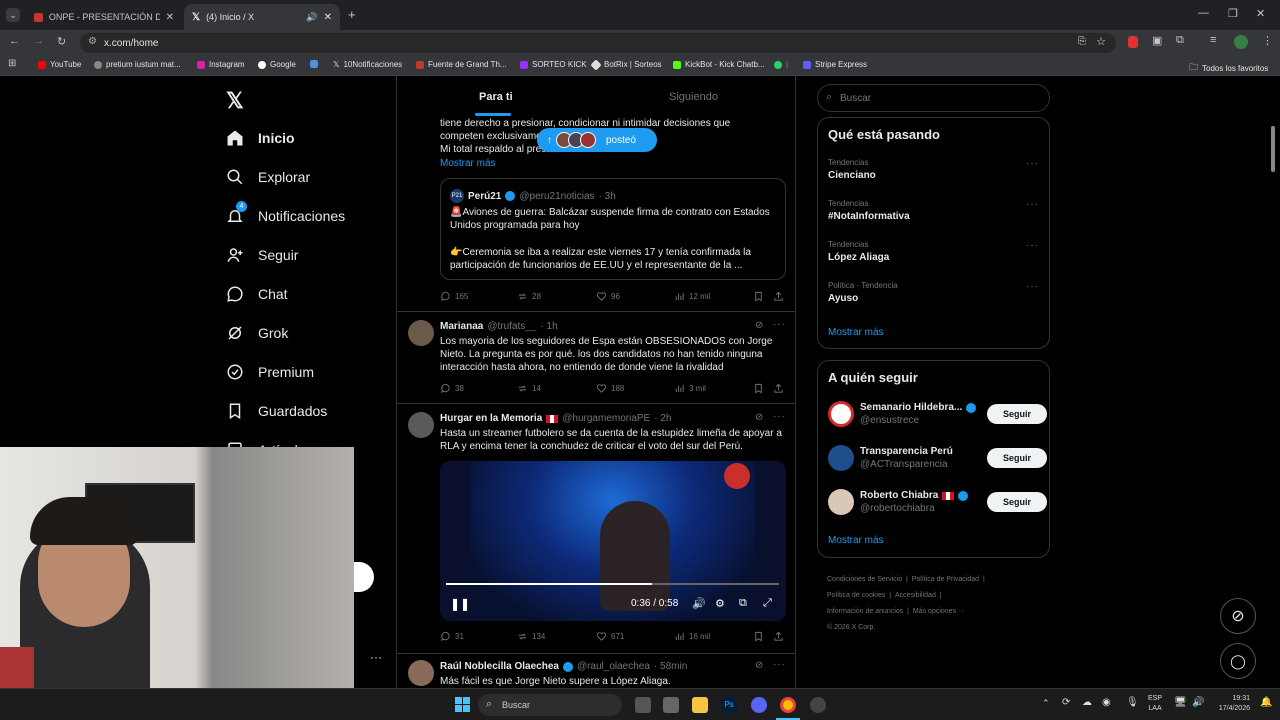 The image size is (1280, 720). What do you see at coordinates (692, 296) in the screenshot?
I see `views-button: 12 mil` at bounding box center [692, 296].